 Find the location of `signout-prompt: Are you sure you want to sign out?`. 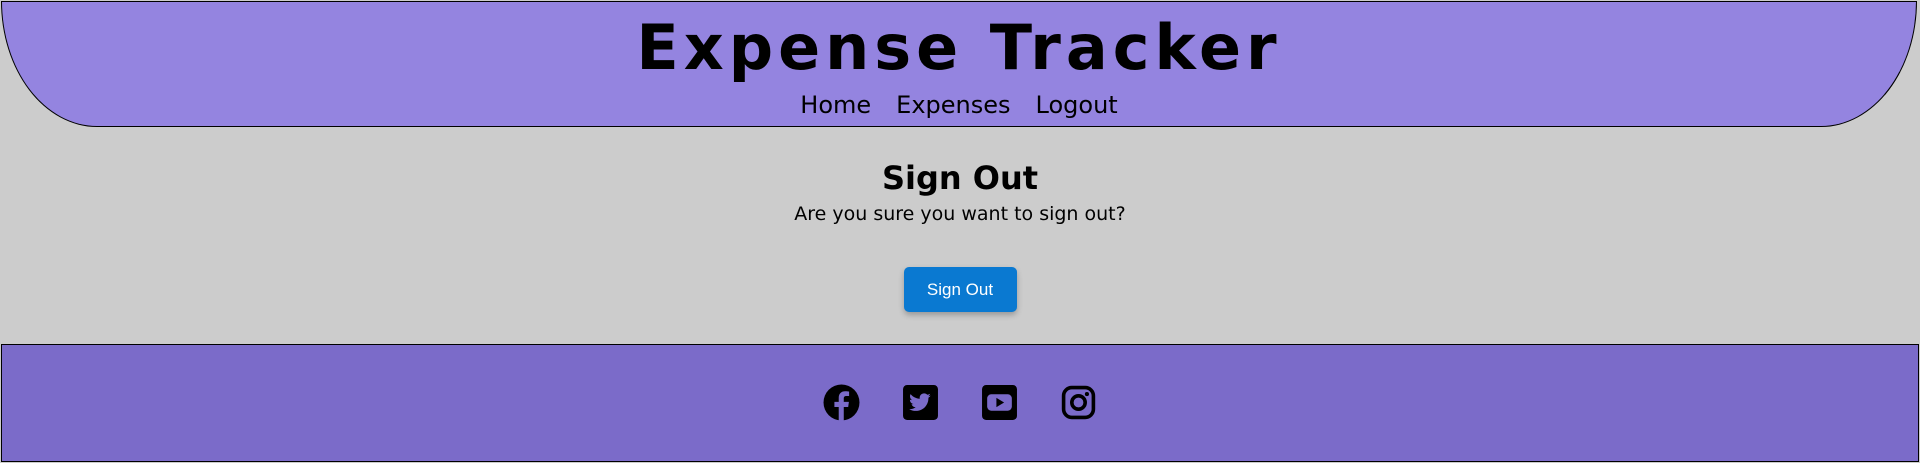

signout-prompt: Are you sure you want to sign out? is located at coordinates (960, 214).